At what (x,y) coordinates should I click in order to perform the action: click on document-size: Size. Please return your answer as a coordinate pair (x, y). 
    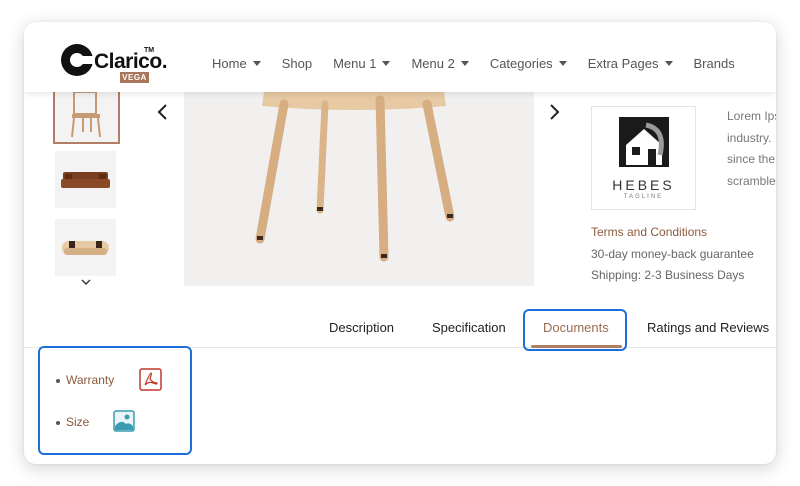
    Looking at the image, I should click on (73, 422).